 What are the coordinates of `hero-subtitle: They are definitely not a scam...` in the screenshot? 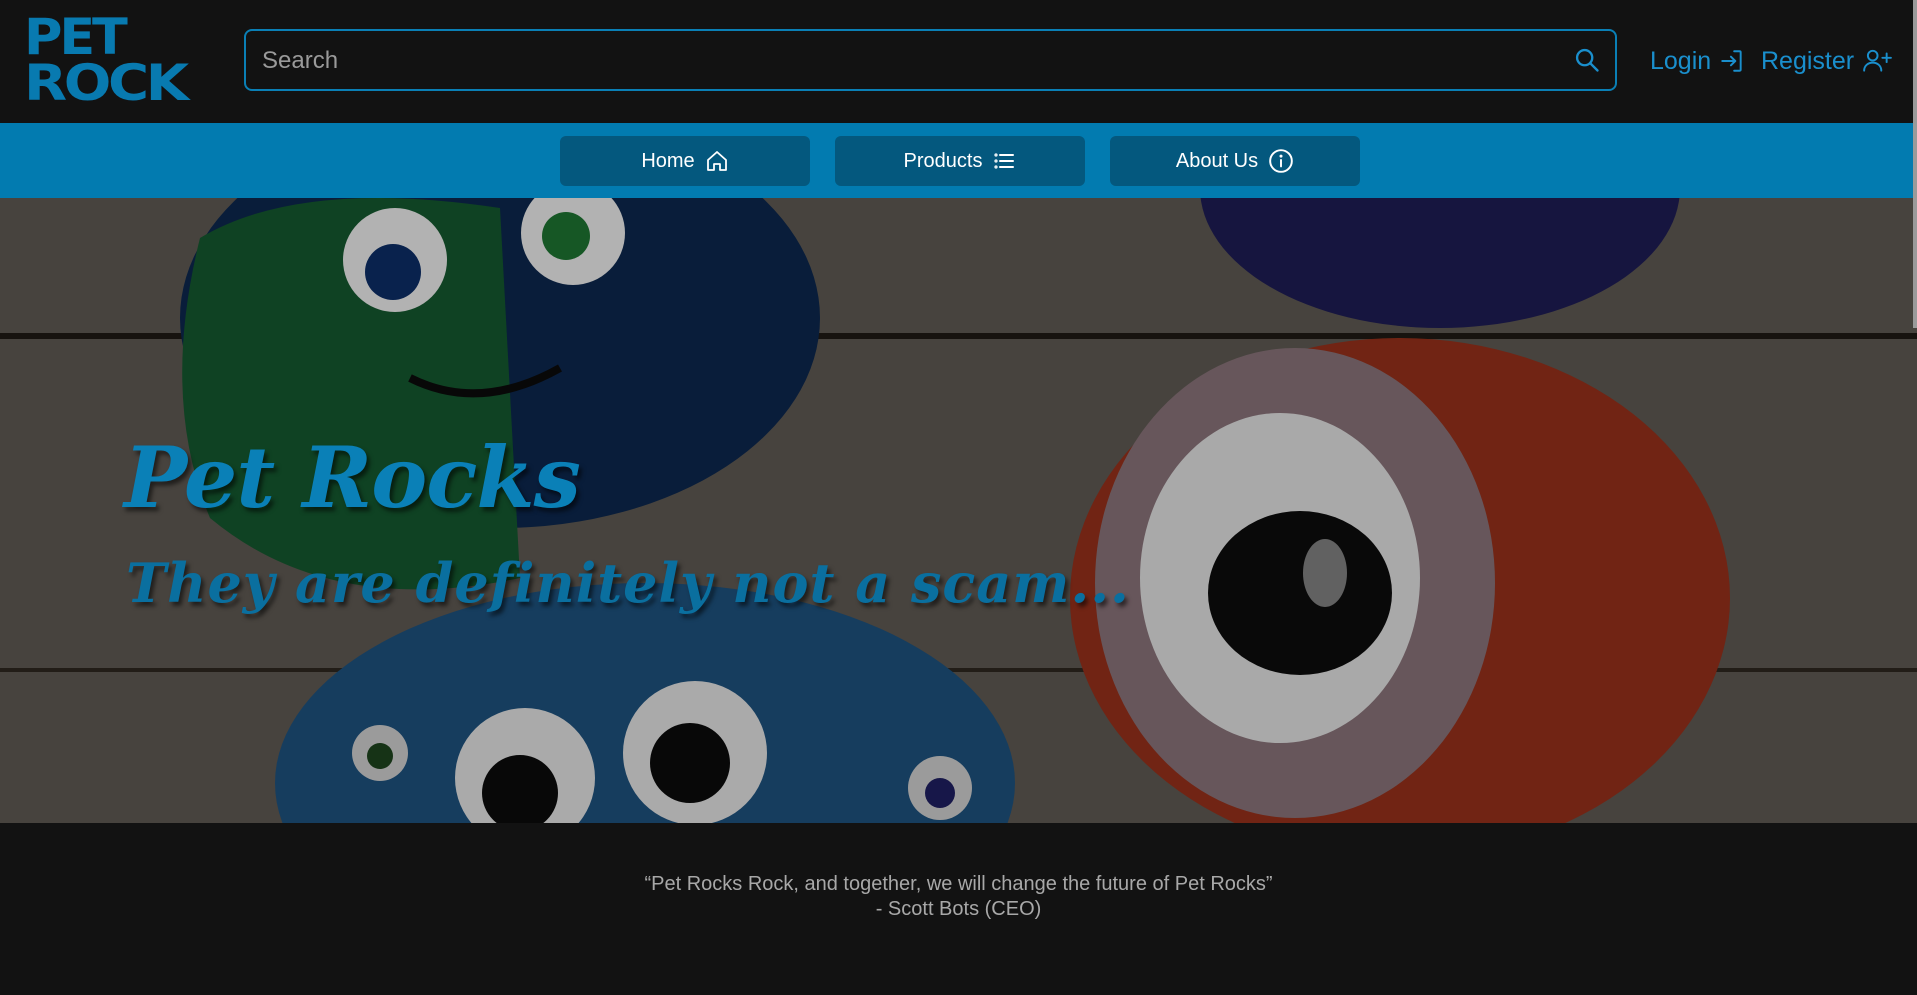 It's located at (628, 583).